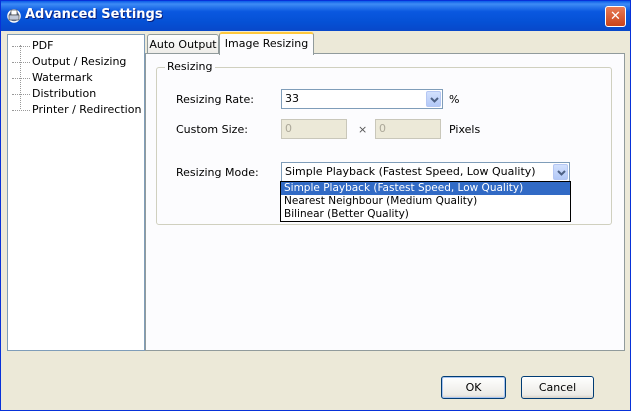 This screenshot has width=631, height=411. I want to click on resizing-rate-combo: 33, so click(362, 99).